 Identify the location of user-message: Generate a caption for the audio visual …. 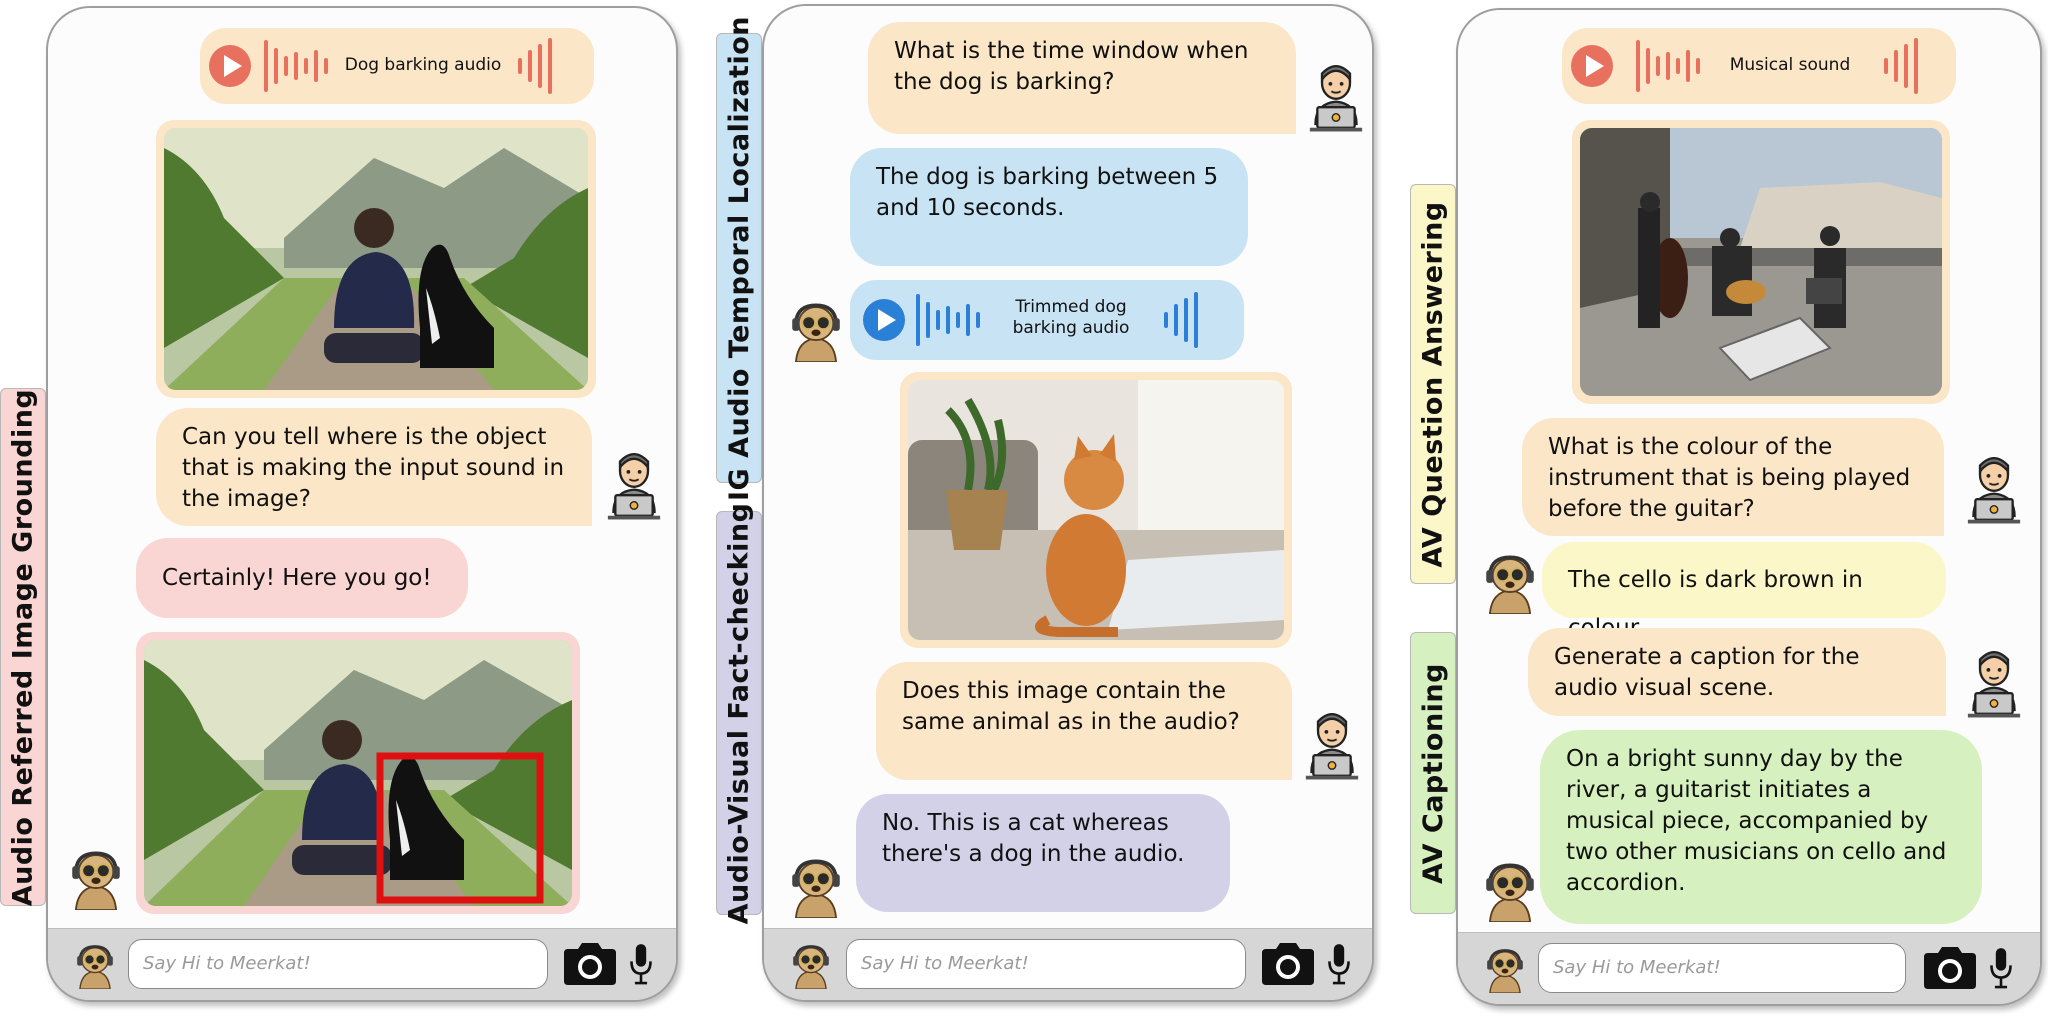
(1737, 672).